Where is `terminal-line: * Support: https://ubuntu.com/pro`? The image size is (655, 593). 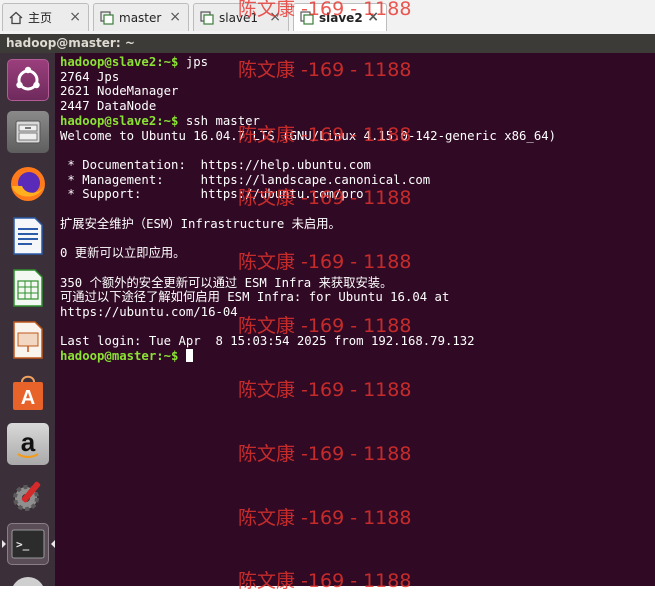
terminal-line: * Support: https://ubuntu.com/pro is located at coordinates (308, 194).